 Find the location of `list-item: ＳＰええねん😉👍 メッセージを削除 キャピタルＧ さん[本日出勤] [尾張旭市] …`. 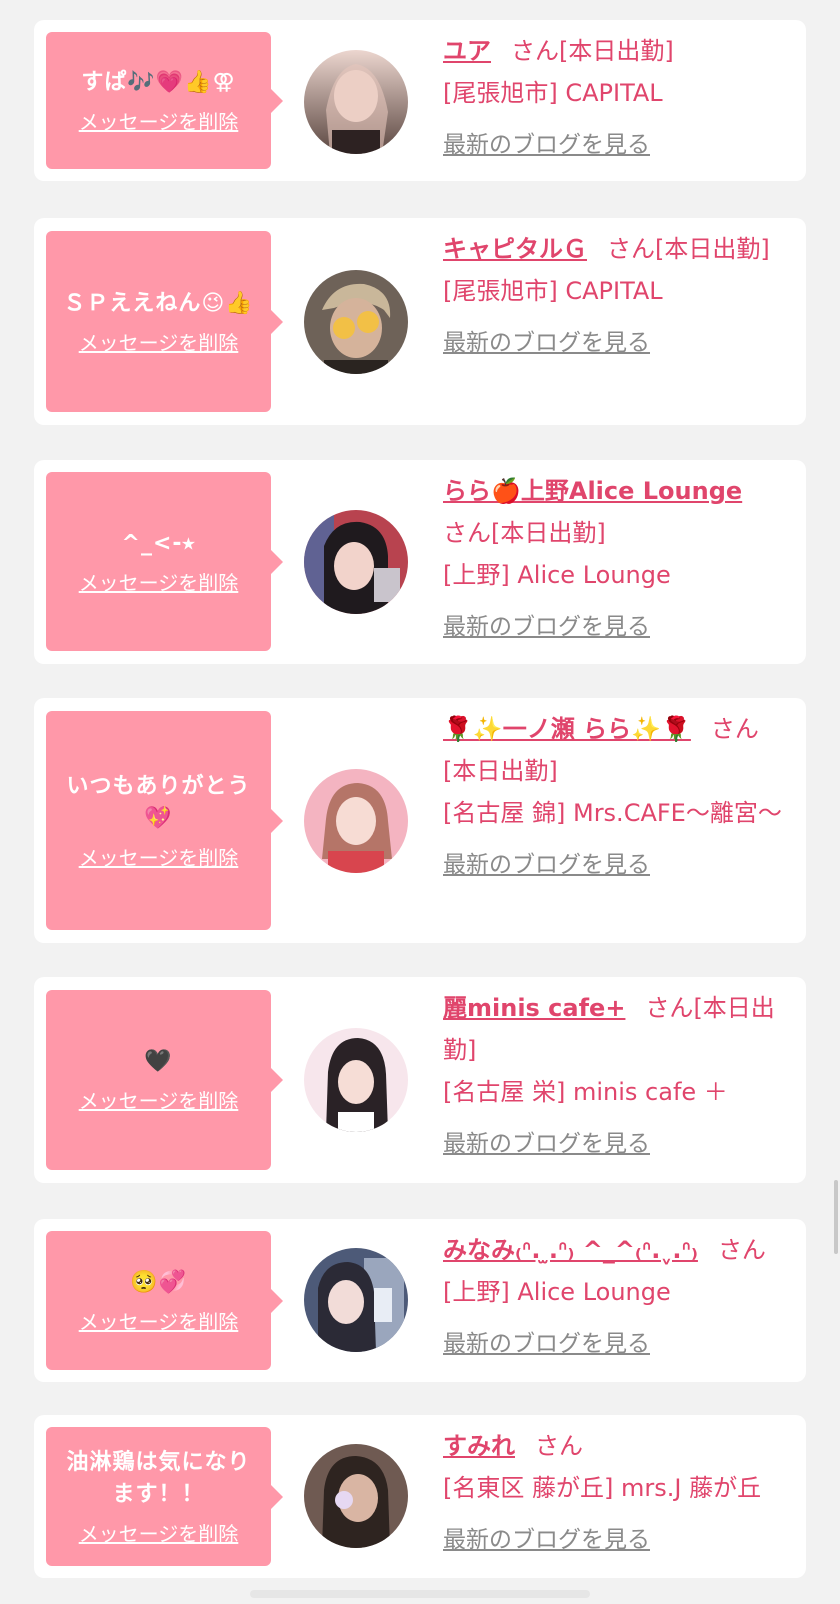

list-item: ＳＰええねん😉👍 メッセージを削除 キャピタルＧ さん[本日出勤] [尾張旭市] … is located at coordinates (420, 321).